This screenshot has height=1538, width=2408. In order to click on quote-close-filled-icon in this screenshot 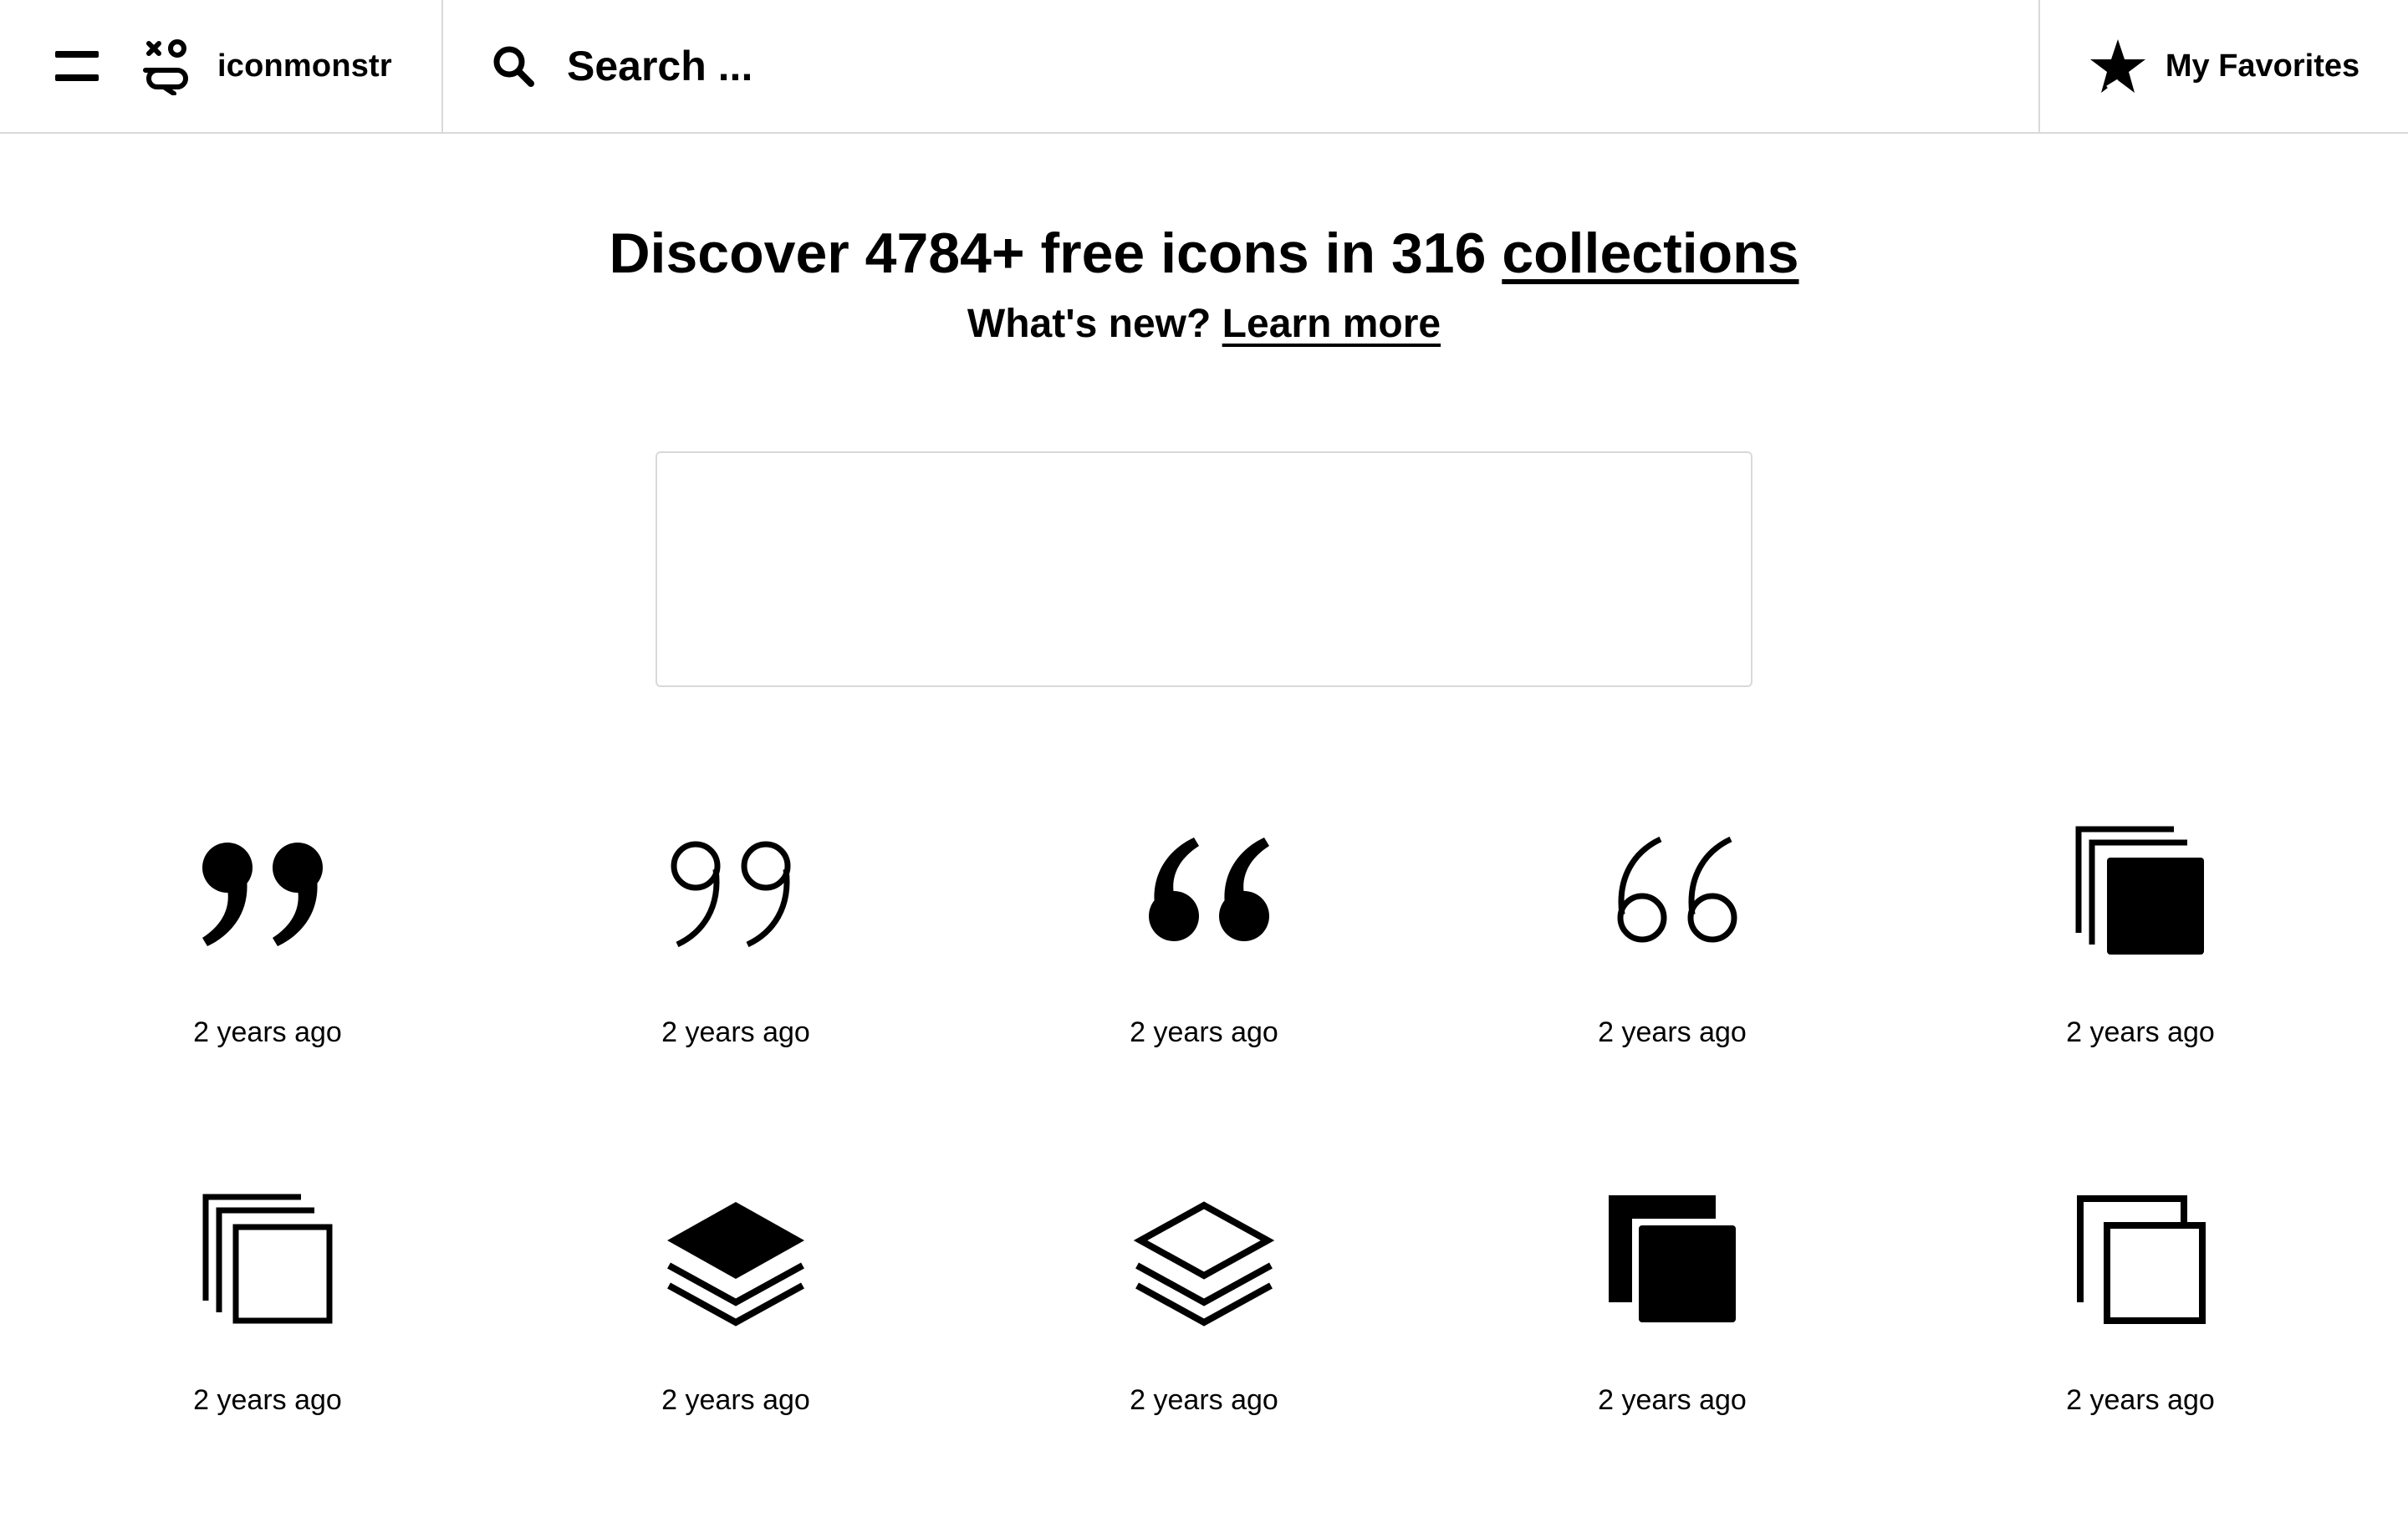, I will do `click(262, 894)`.